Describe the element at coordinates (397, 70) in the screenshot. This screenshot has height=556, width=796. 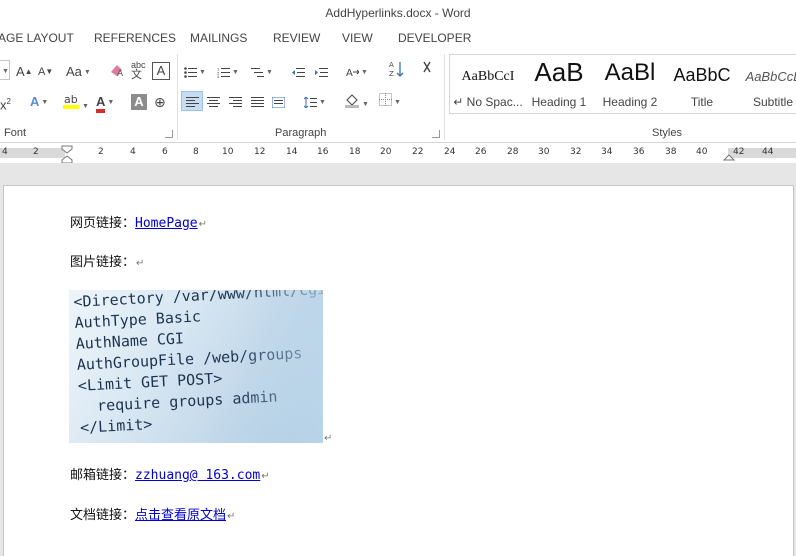
I see `sort-icon: AZ` at that location.